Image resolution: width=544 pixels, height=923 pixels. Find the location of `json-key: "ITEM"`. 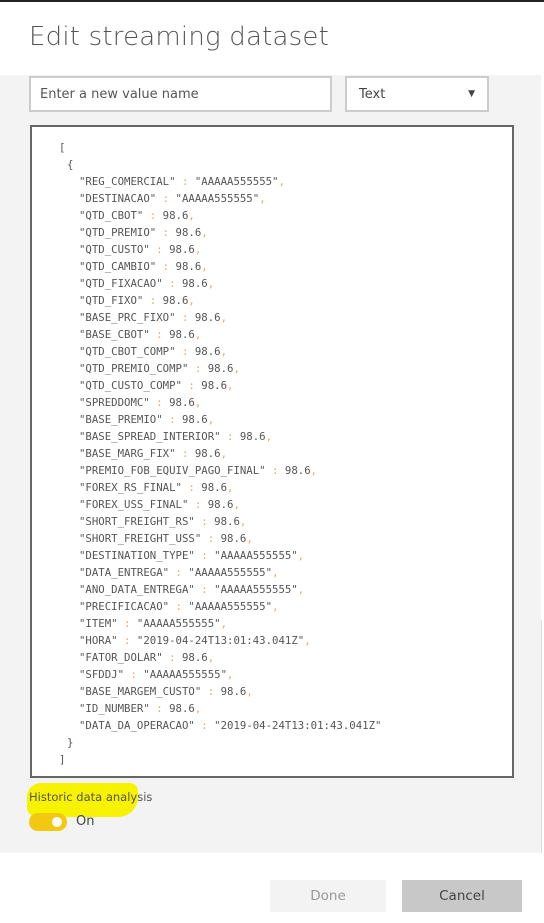

json-key: "ITEM" is located at coordinates (98, 623).